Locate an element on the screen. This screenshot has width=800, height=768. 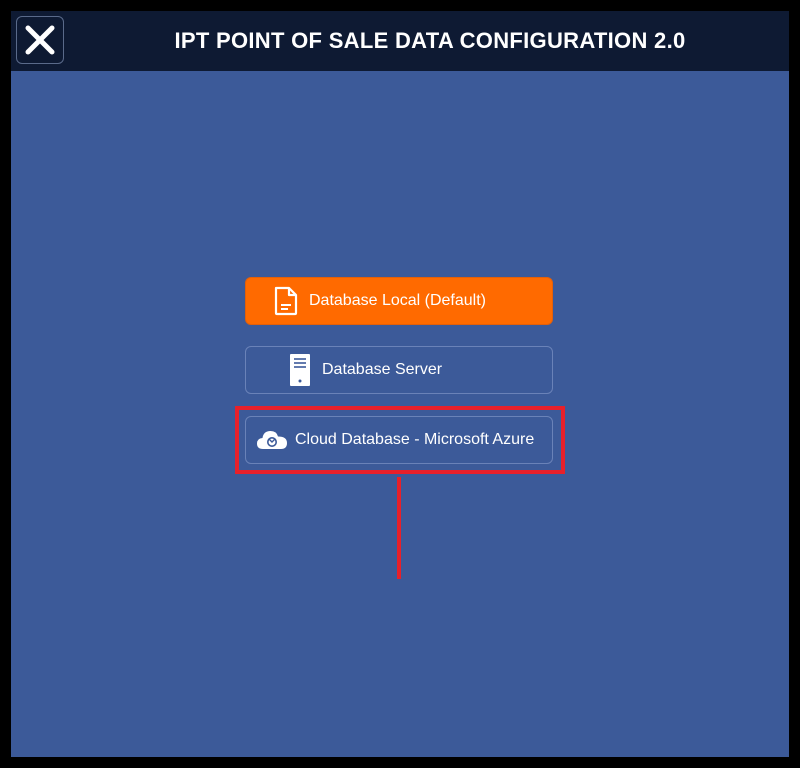
database-local-label: Database Local (Default) is located at coordinates (397, 300).